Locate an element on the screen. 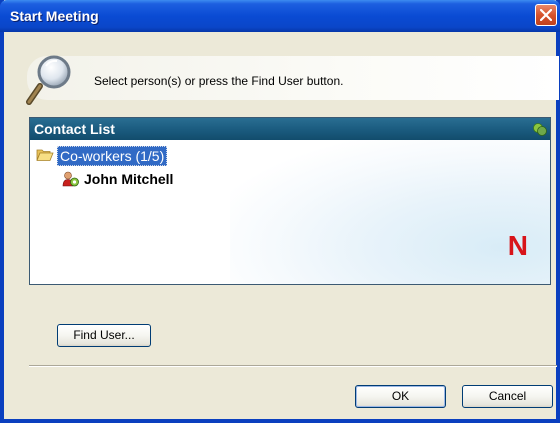  status-orb-icon is located at coordinates (540, 129).